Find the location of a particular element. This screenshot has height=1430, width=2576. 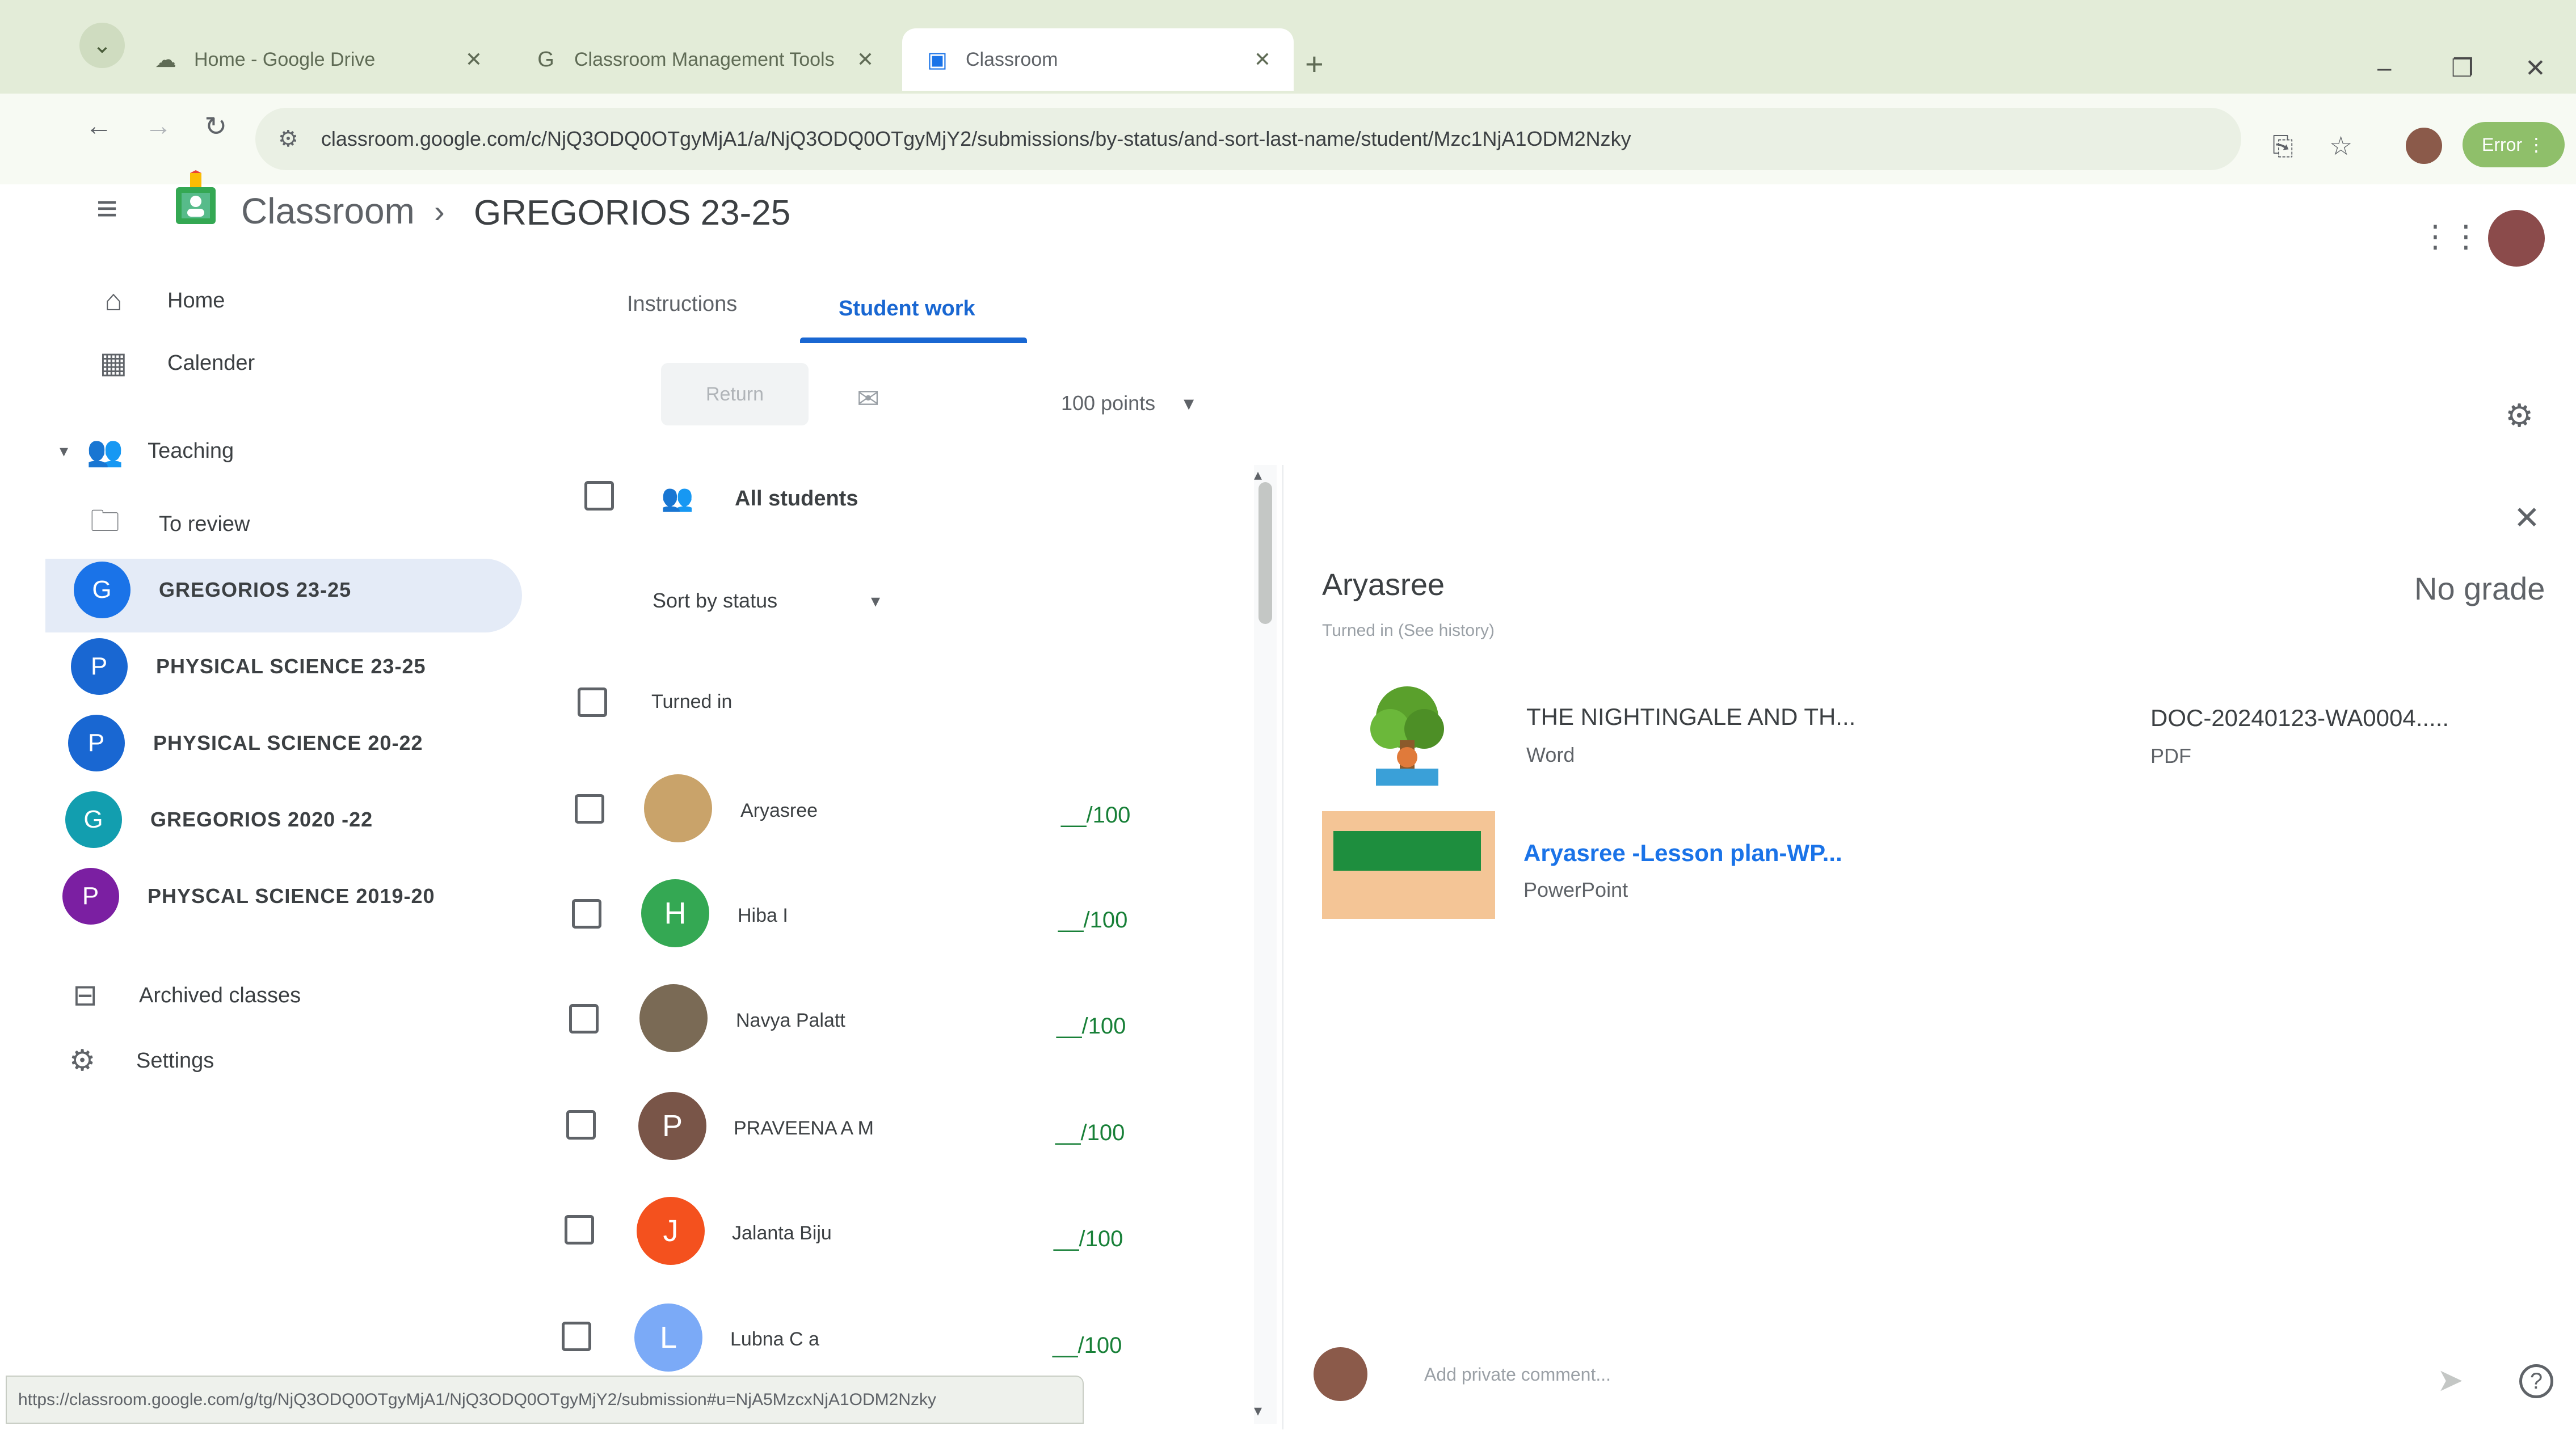

sidebar-item-home: ⌂ Home is located at coordinates (159, 301).